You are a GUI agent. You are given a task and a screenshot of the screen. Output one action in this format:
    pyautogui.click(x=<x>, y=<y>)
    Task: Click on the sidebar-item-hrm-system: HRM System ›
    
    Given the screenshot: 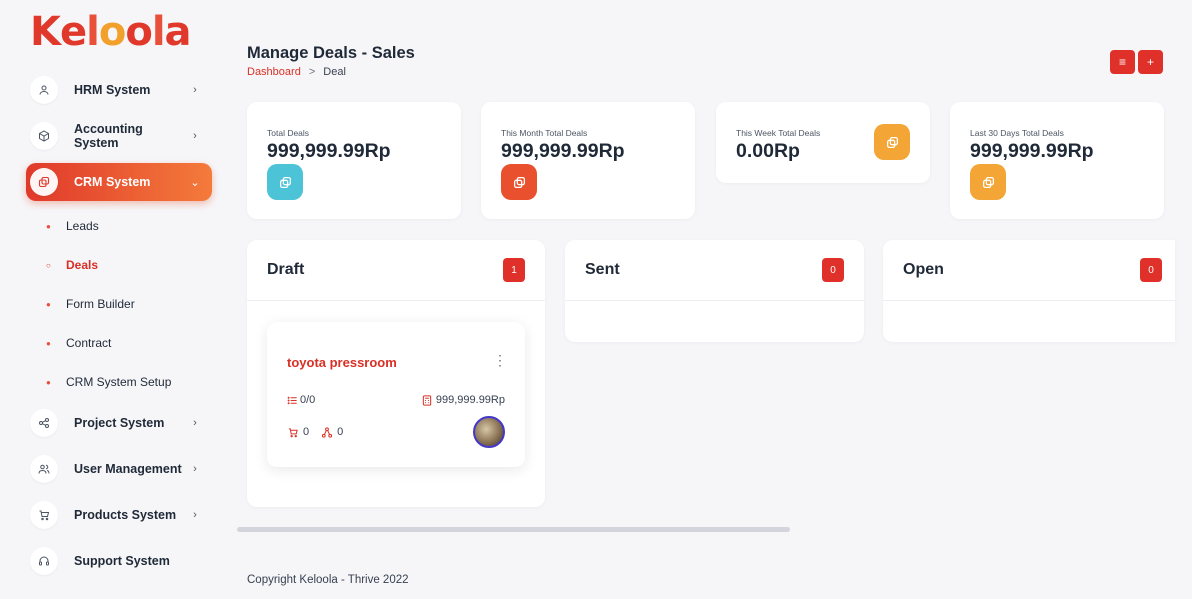 What is the action you would take?
    pyautogui.click(x=119, y=90)
    